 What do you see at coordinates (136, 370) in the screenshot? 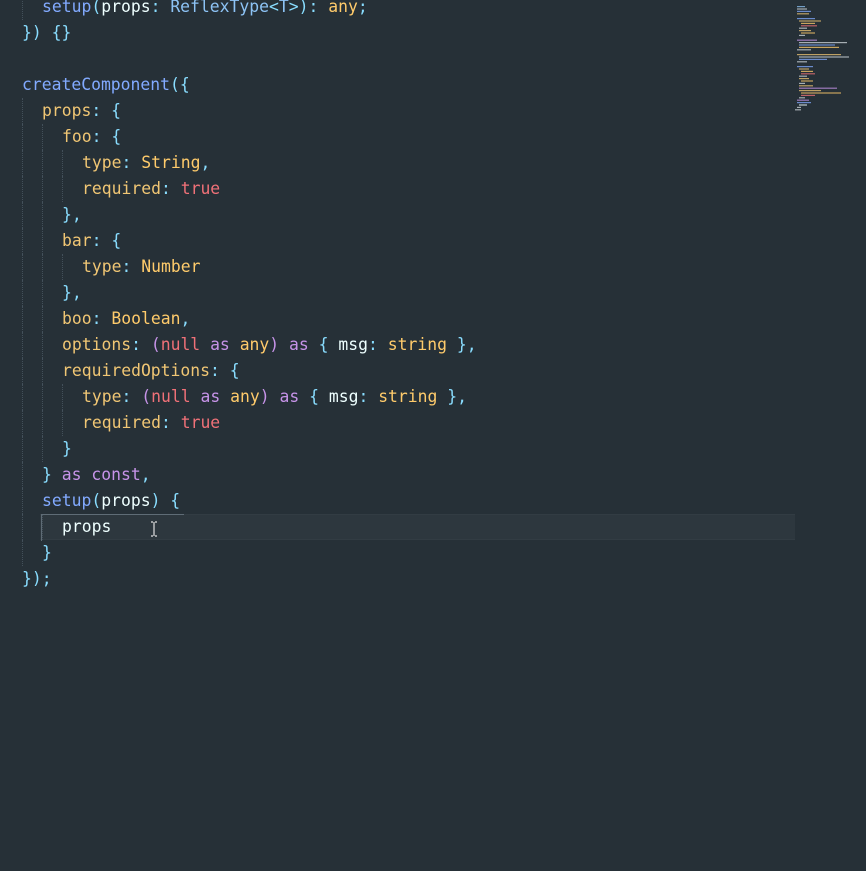
I see `code-token: requiredOptions` at bounding box center [136, 370].